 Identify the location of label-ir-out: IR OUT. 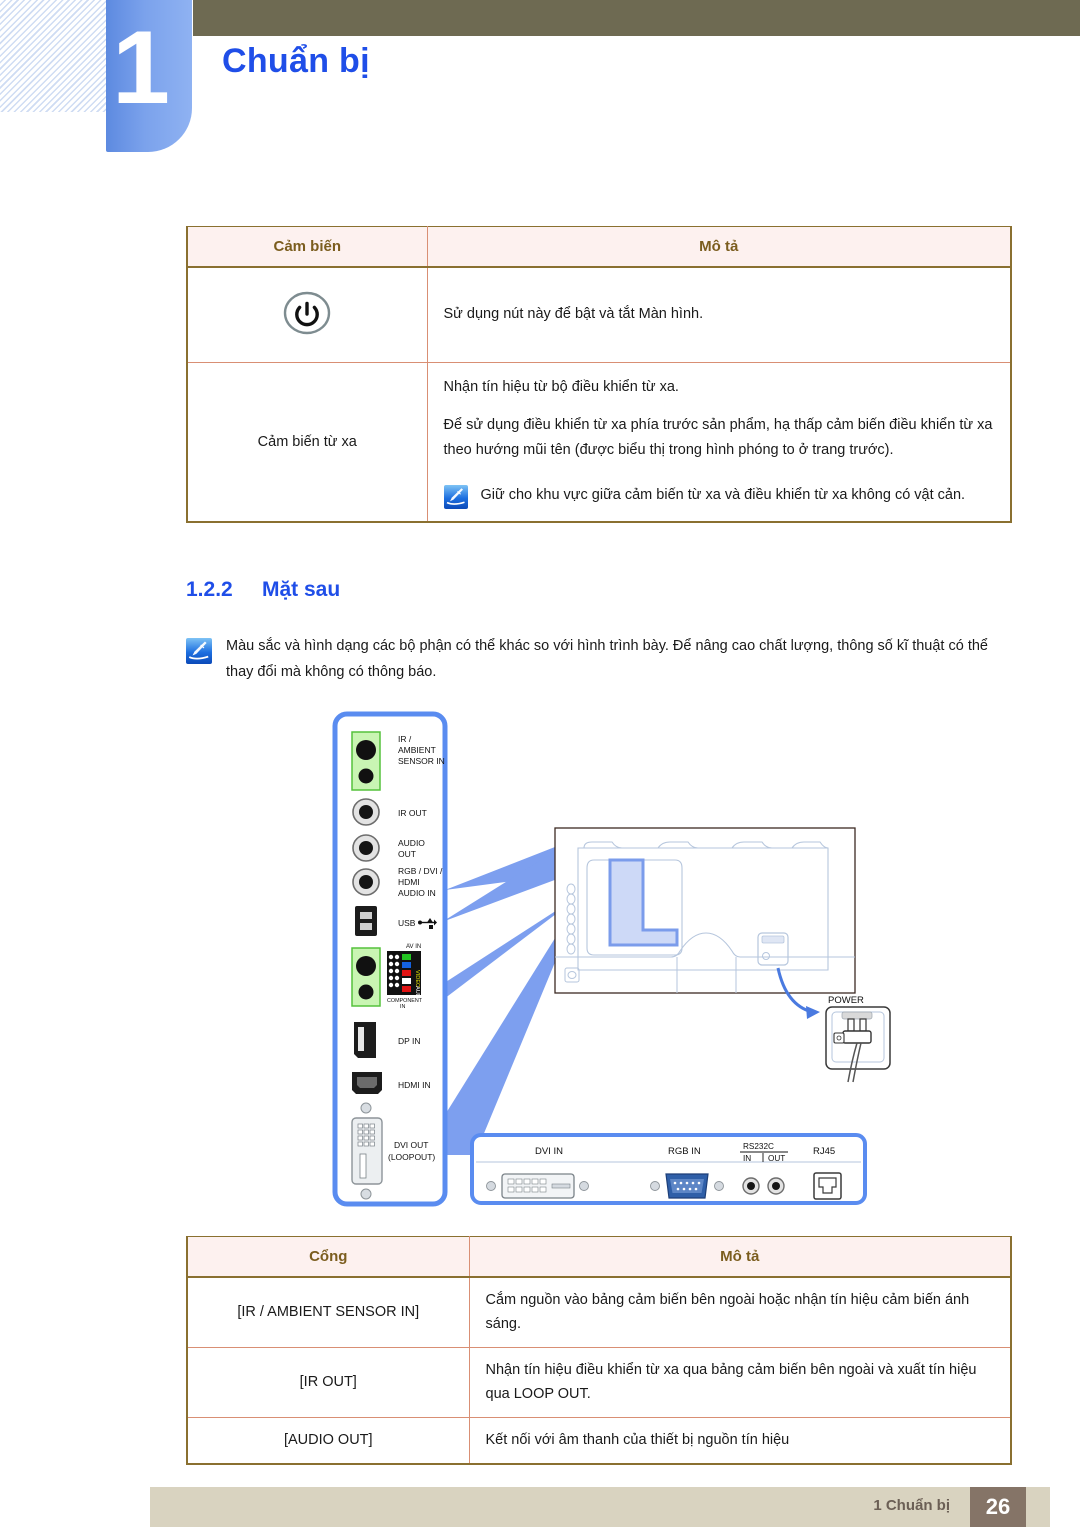
(412, 813).